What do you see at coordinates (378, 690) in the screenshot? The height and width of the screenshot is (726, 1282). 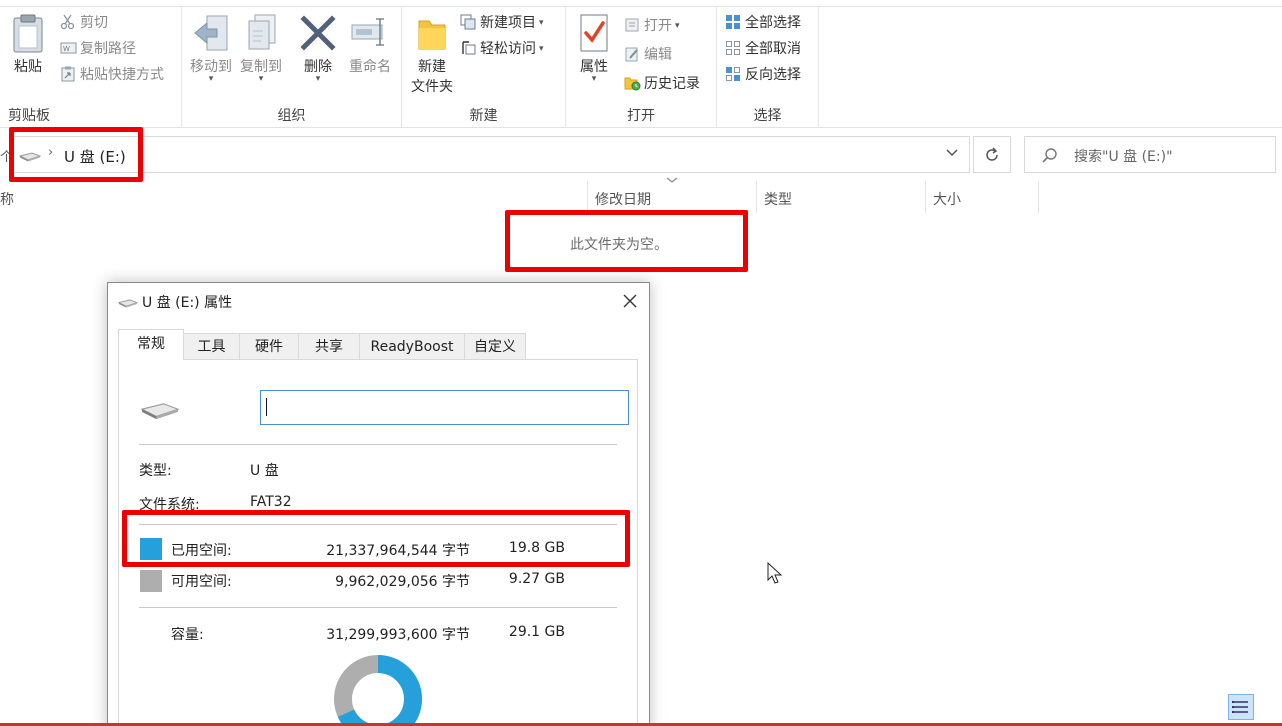 I see `usage-donut-chart` at bounding box center [378, 690].